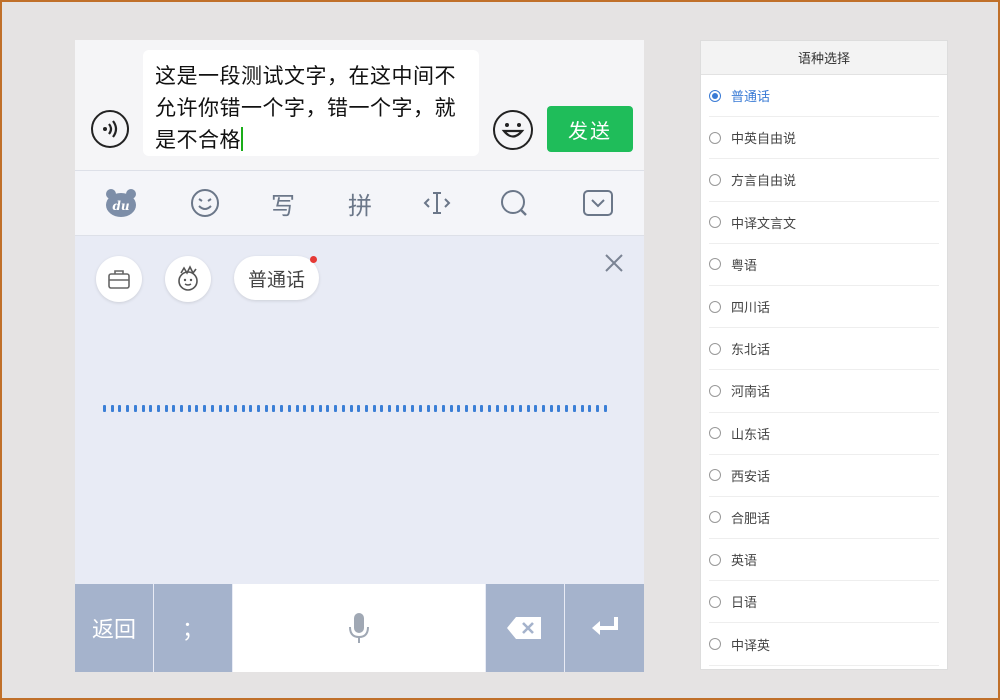 The width and height of the screenshot is (1000, 700). Describe the element at coordinates (119, 279) in the screenshot. I see `toolbox-icon` at that location.